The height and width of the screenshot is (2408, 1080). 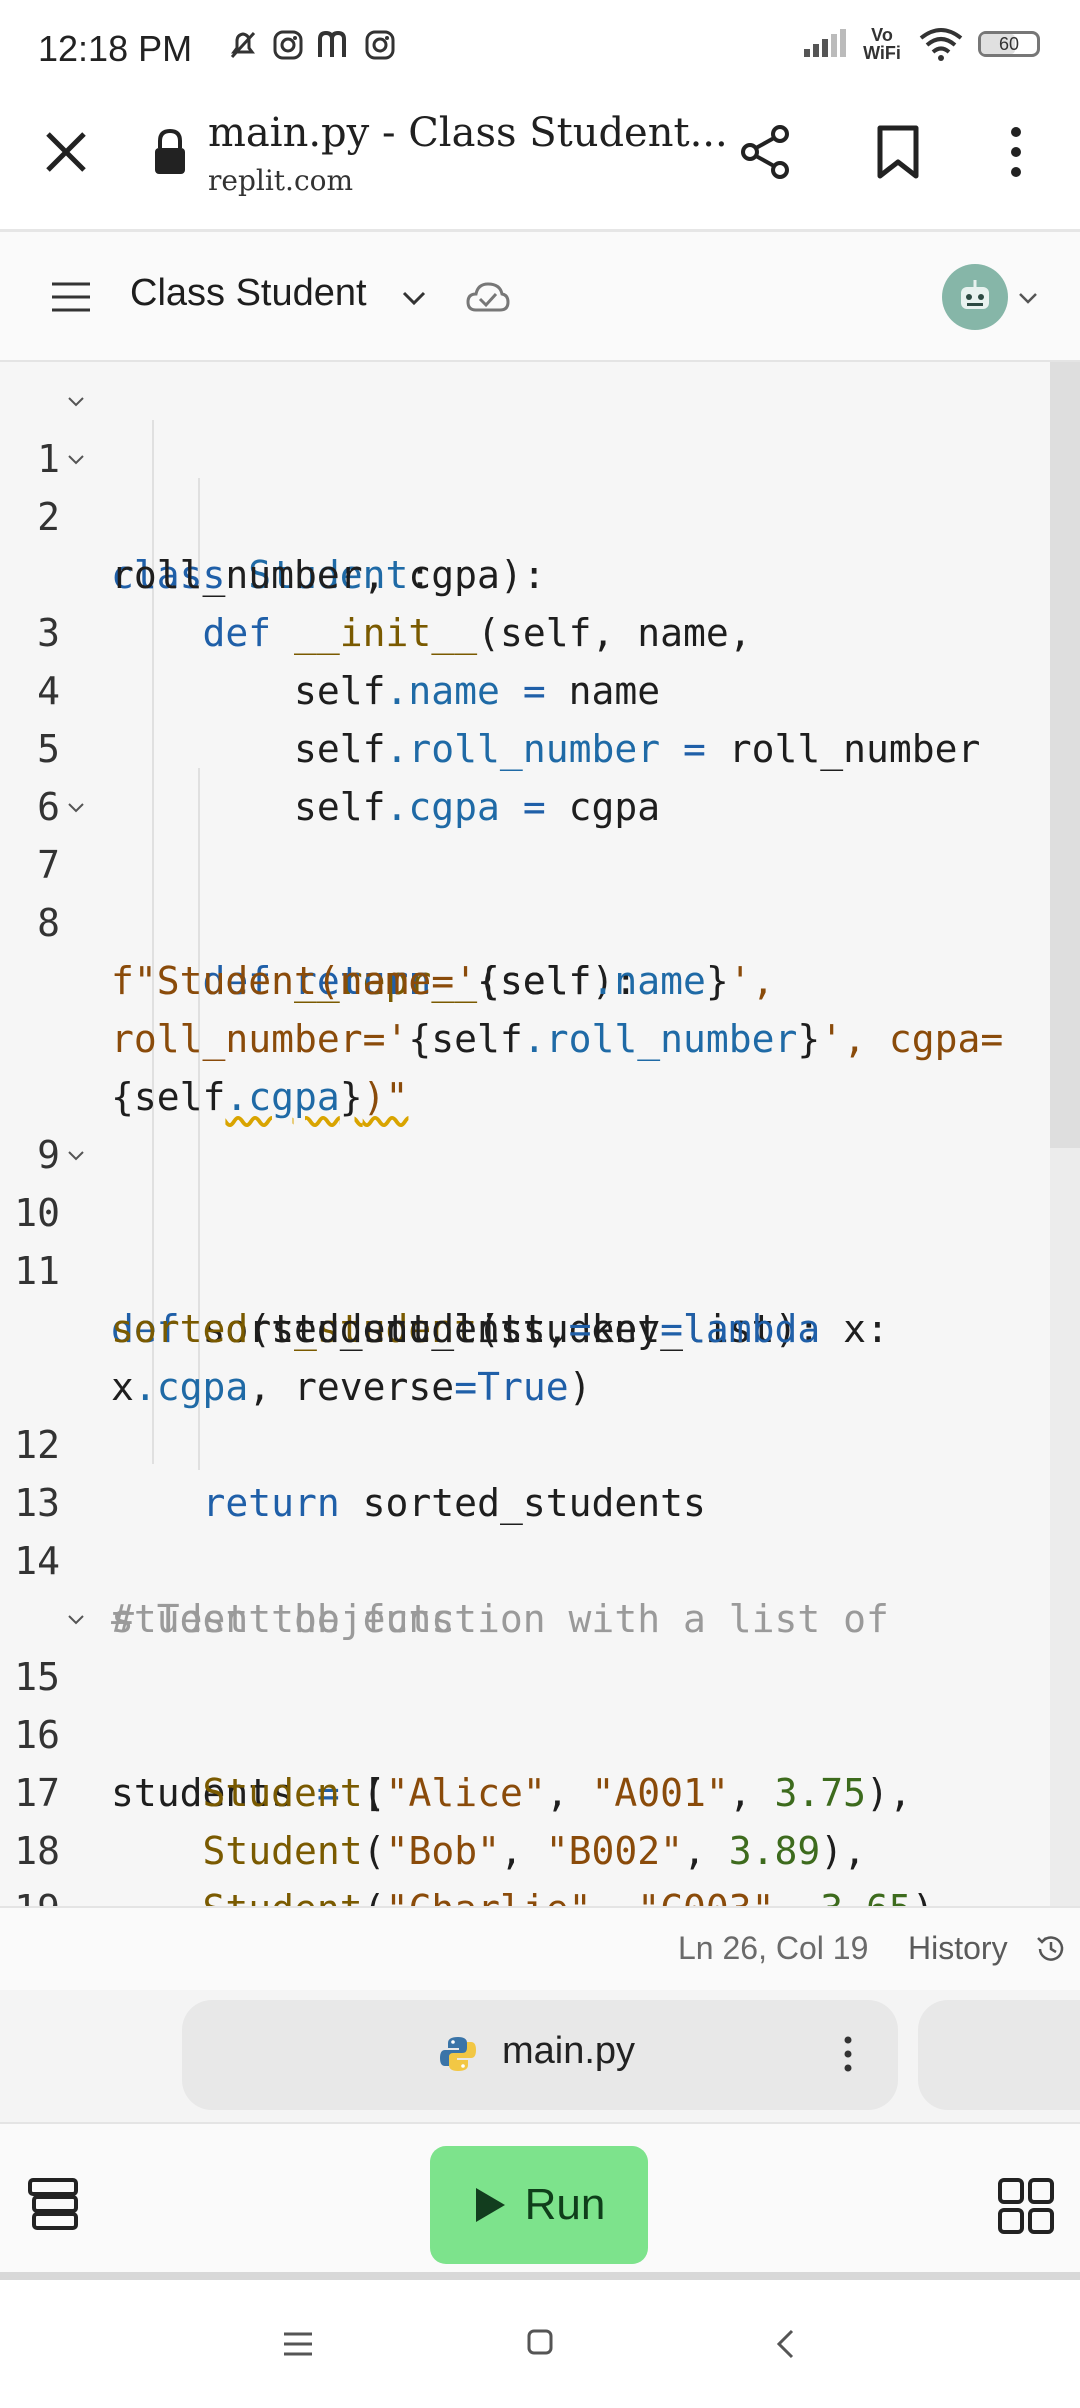 I want to click on instagram-icon, so click(x=288, y=45).